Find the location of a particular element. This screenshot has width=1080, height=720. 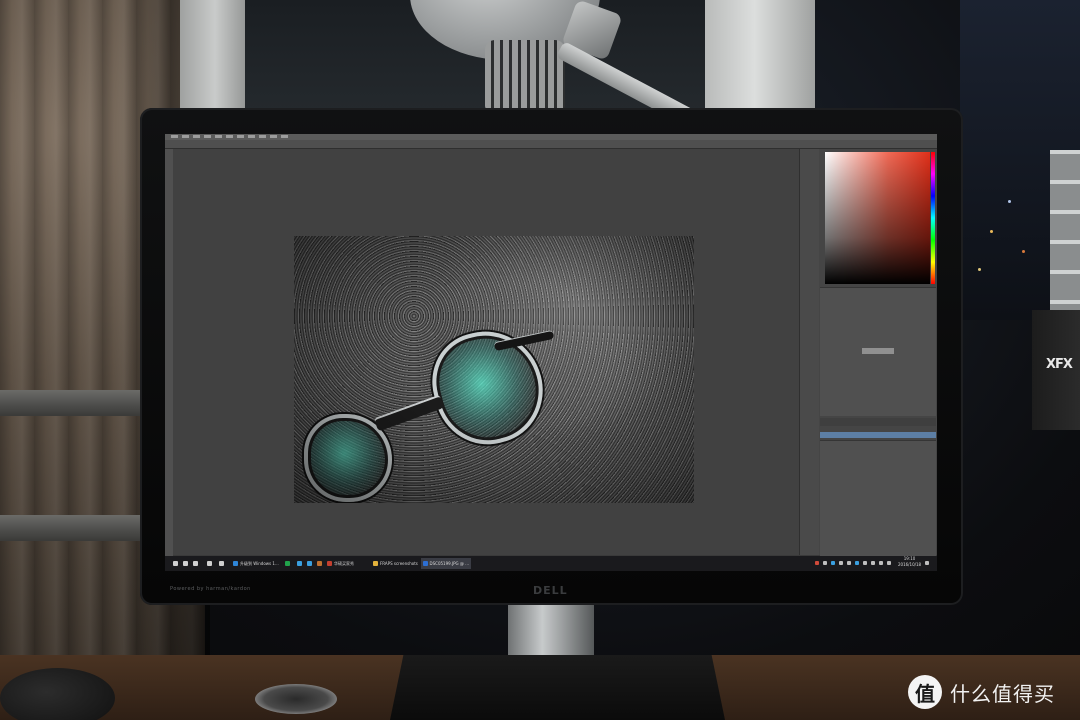

tray-sync-icon is located at coordinates (857, 563).